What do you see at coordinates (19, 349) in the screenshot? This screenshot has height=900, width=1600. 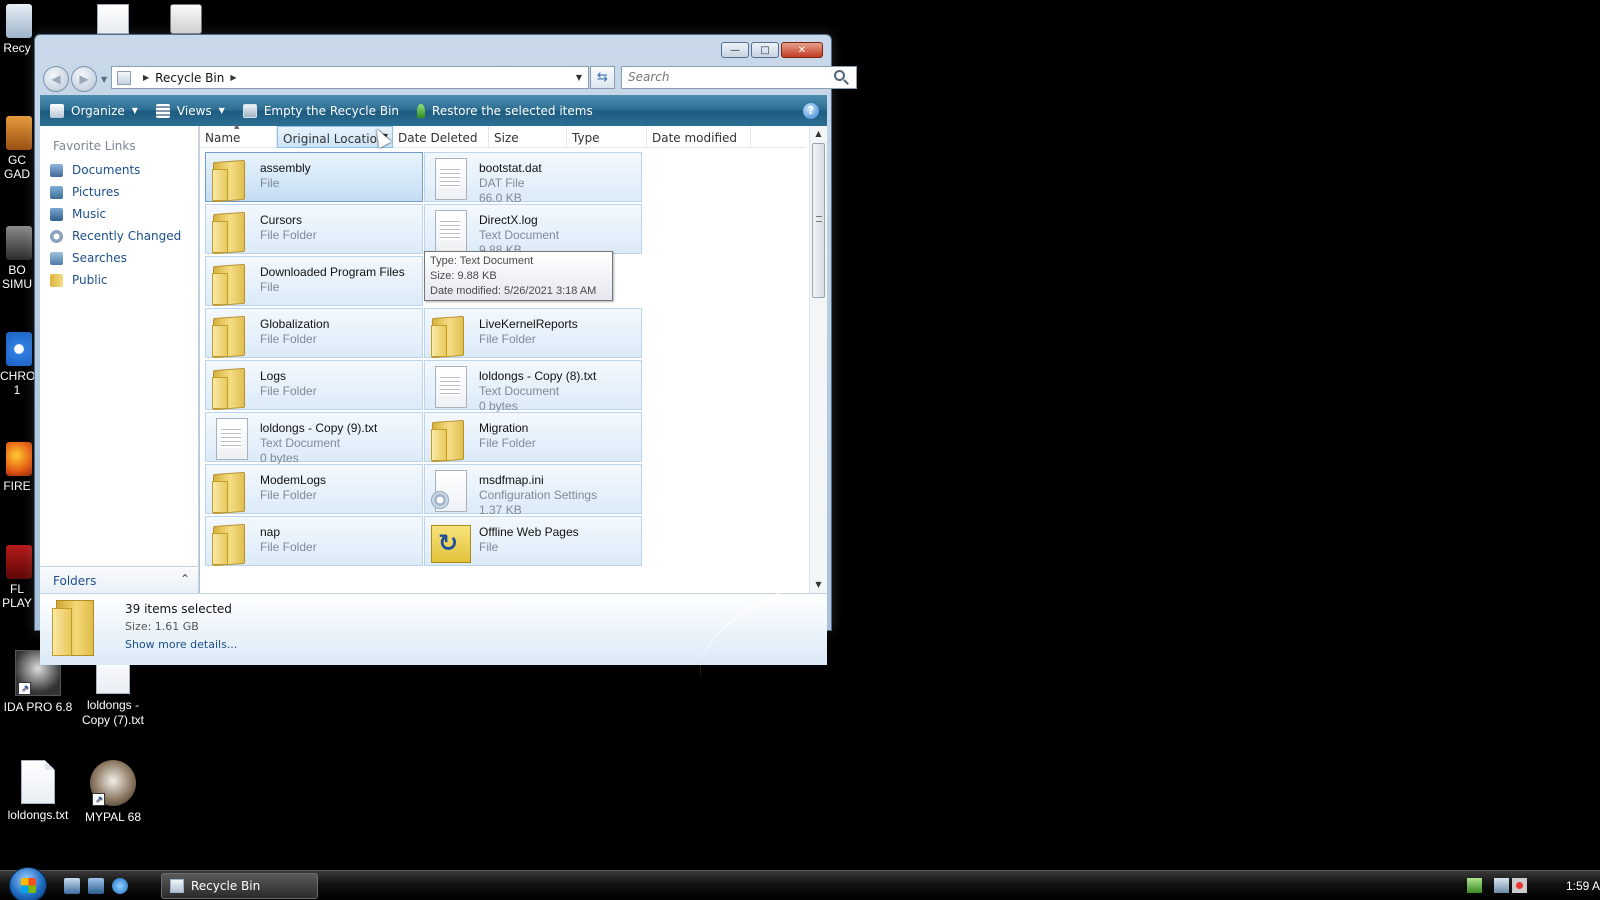 I see `chrome-icon` at bounding box center [19, 349].